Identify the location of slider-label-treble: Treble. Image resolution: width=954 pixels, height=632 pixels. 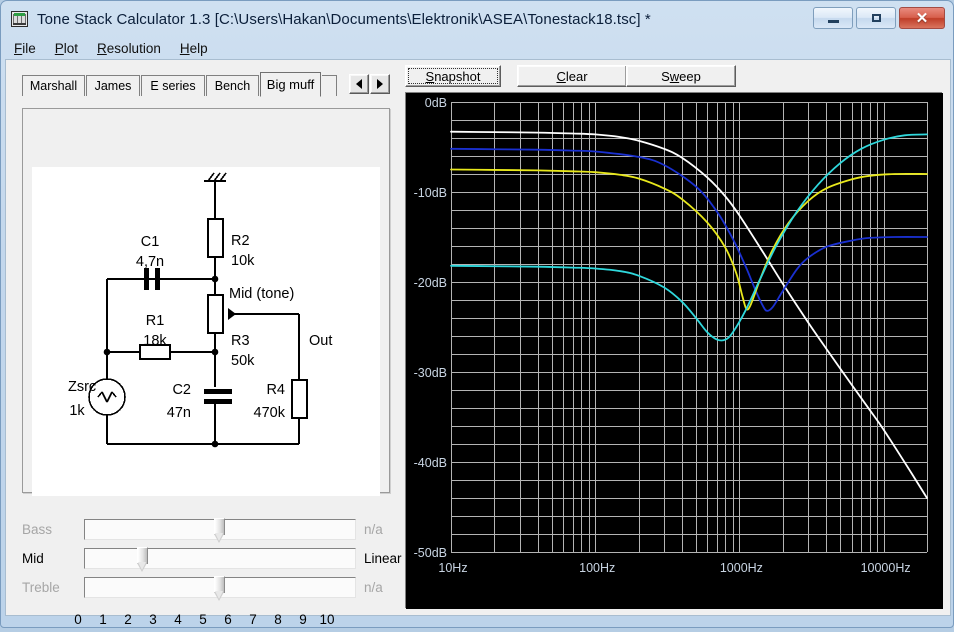
(41, 587).